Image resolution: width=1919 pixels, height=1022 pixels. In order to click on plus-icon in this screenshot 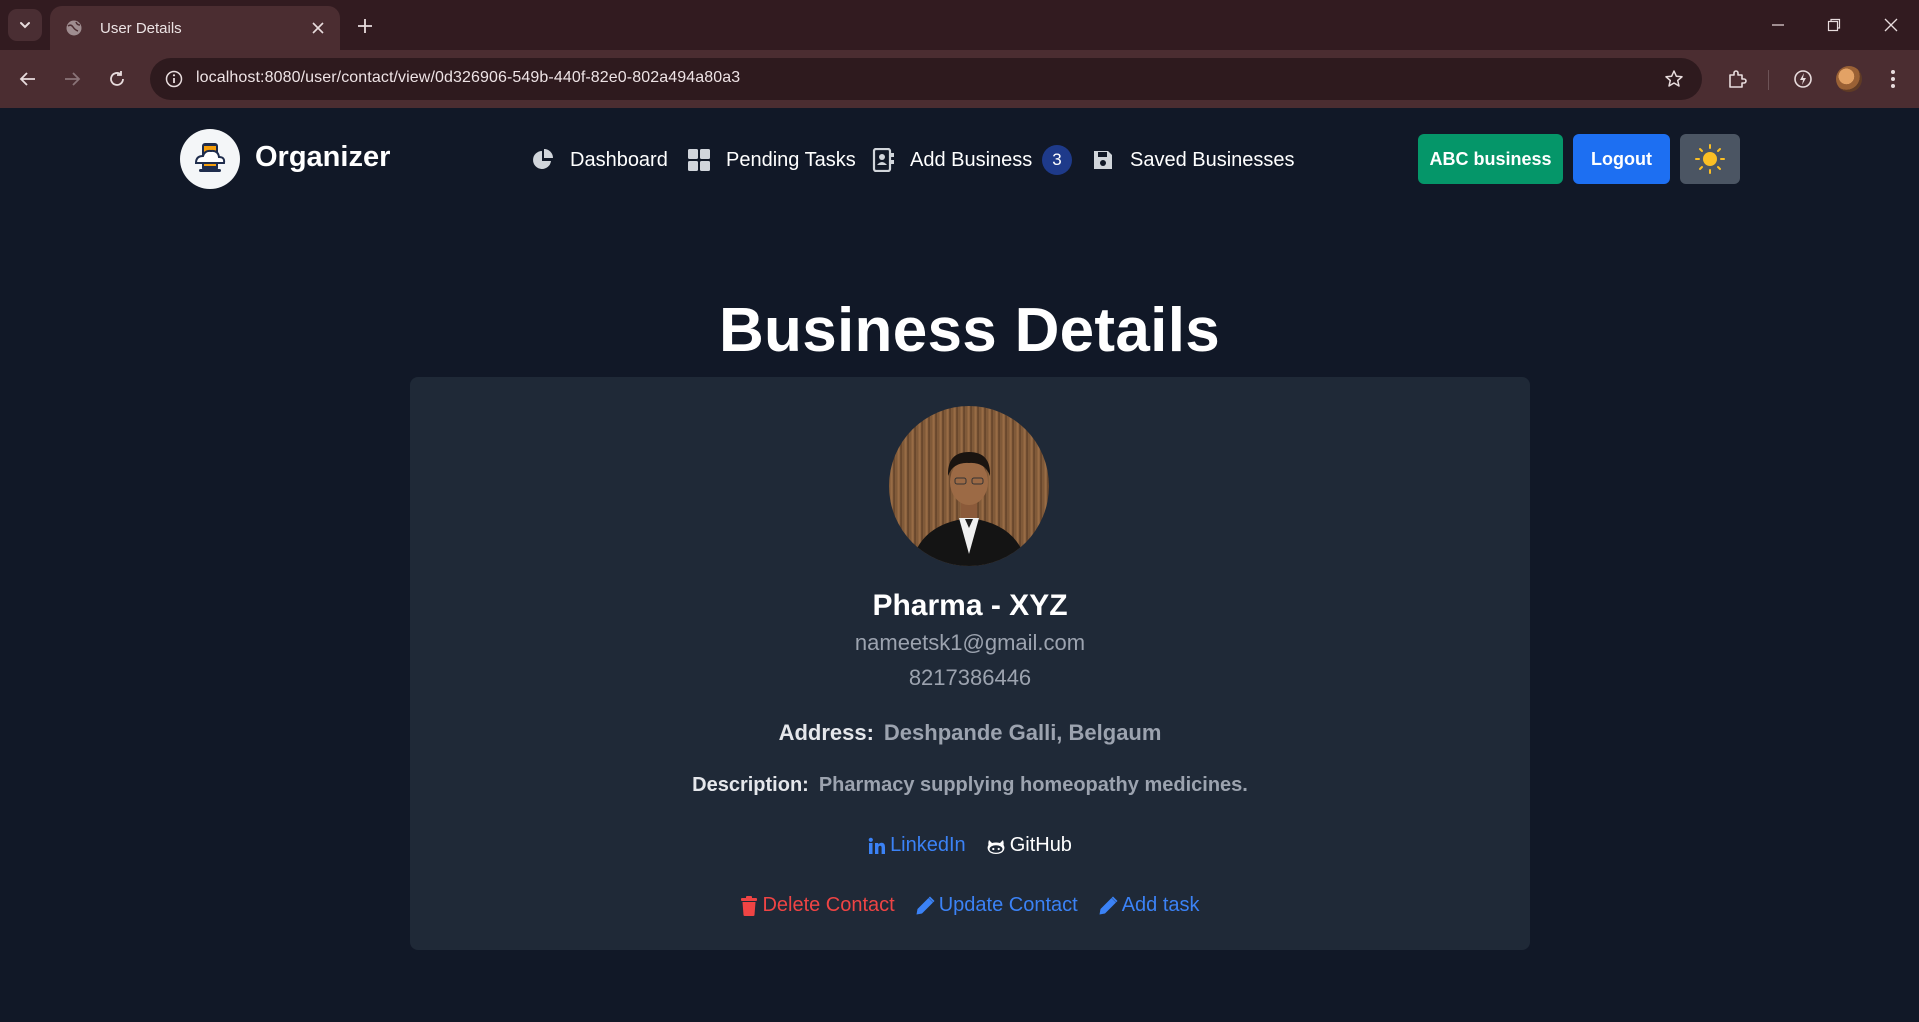, I will do `click(365, 26)`.